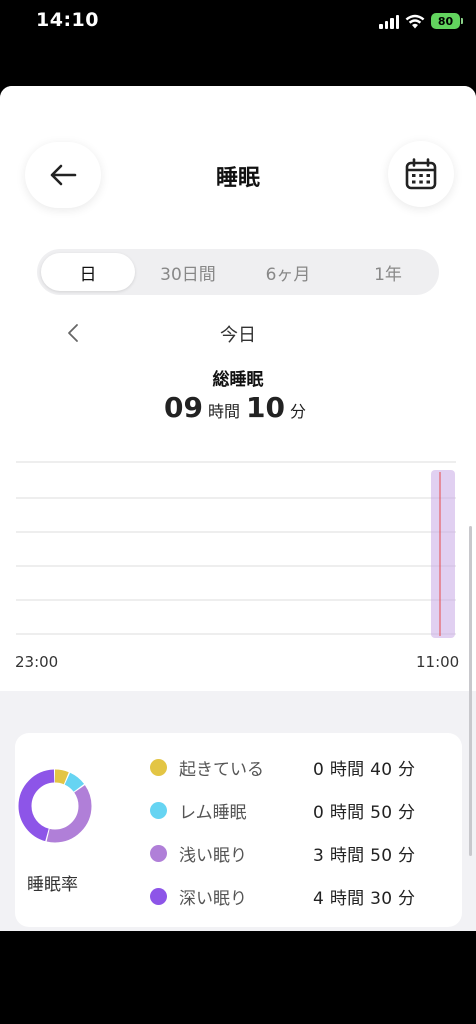 This screenshot has width=476, height=1024. Describe the element at coordinates (188, 272) in the screenshot. I see `tab-30-days: 30日間` at that location.